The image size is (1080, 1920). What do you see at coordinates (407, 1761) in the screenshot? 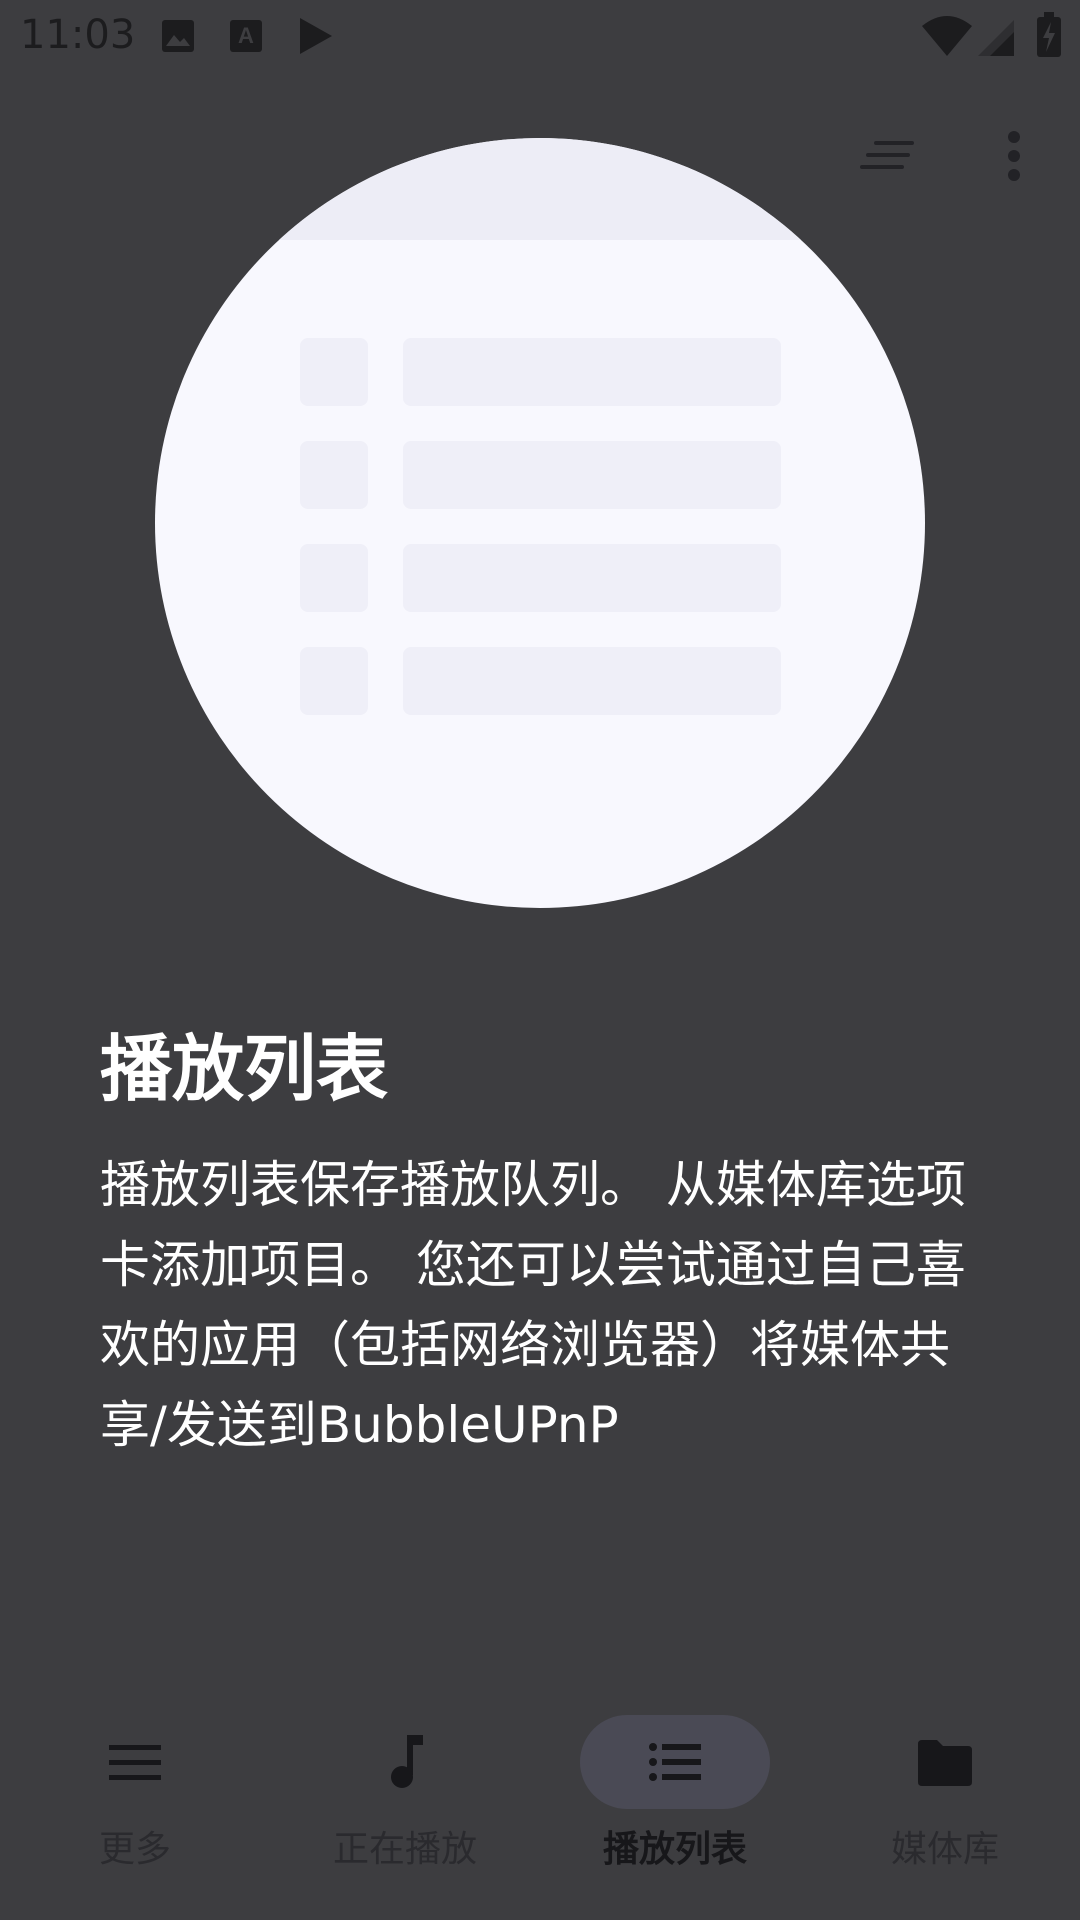
I see `music-note-icon` at bounding box center [407, 1761].